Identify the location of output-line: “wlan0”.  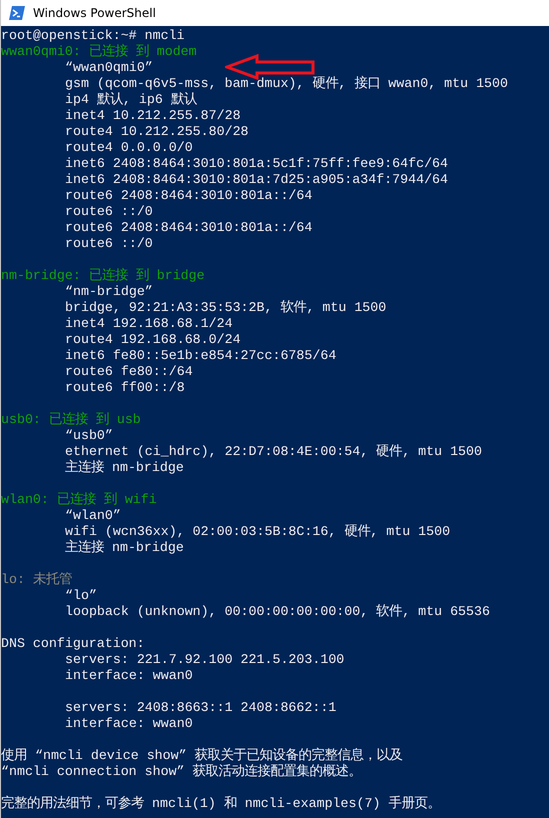
(93, 516).